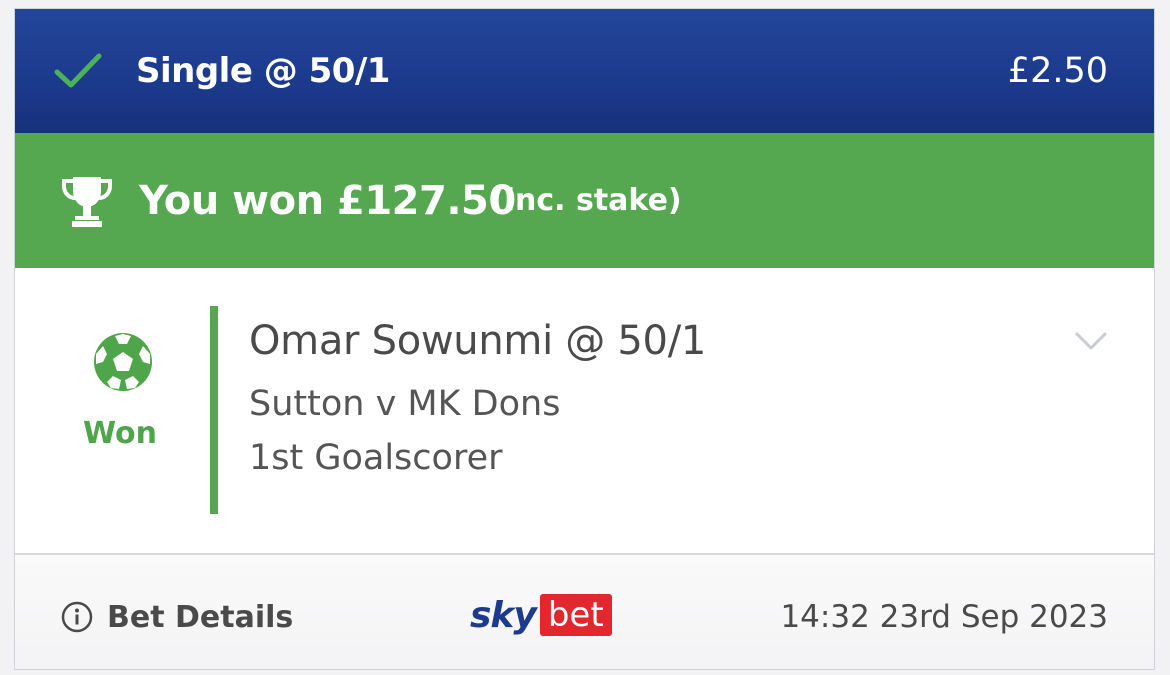 This screenshot has width=1170, height=675. Describe the element at coordinates (478, 341) in the screenshot. I see `selection-name: Omar Sowunmi @ 50/1` at that location.